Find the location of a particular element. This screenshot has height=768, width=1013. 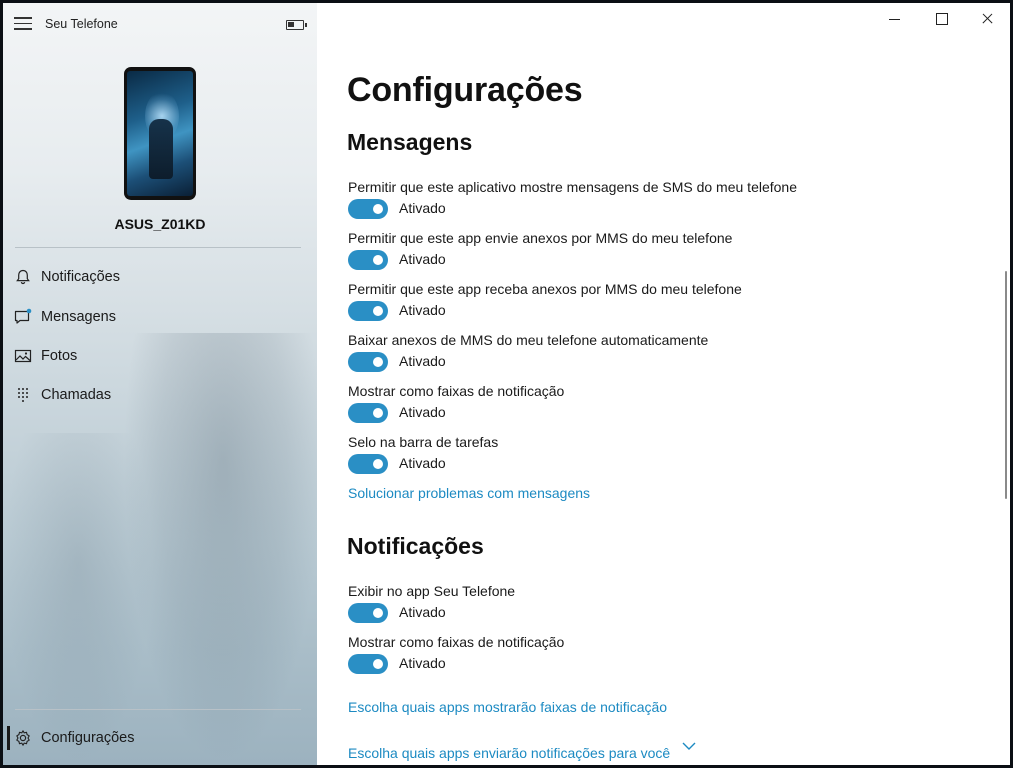

dialpad-icon is located at coordinates (23, 395).